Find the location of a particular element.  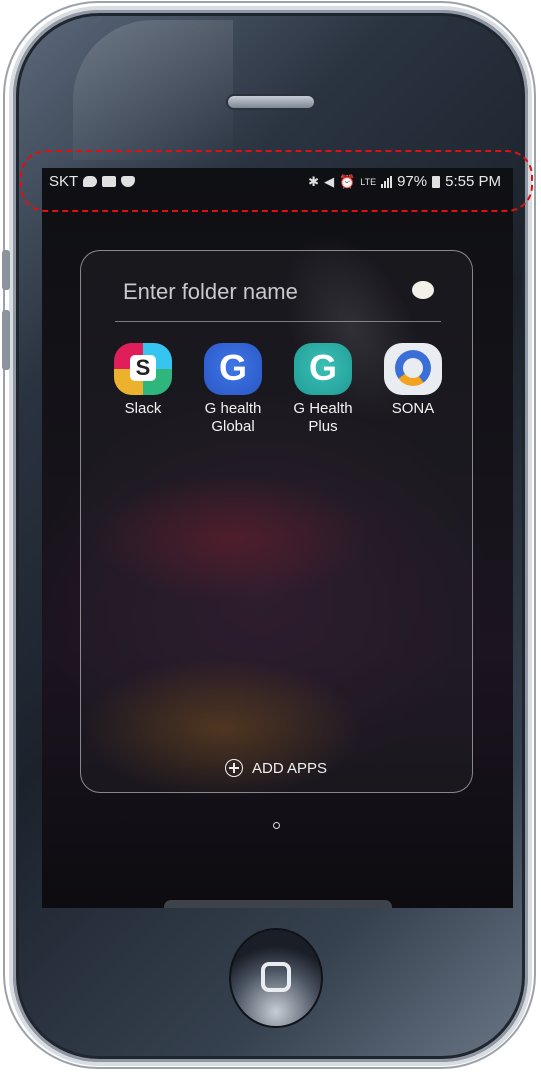

folder-name-divider is located at coordinates (278, 321).